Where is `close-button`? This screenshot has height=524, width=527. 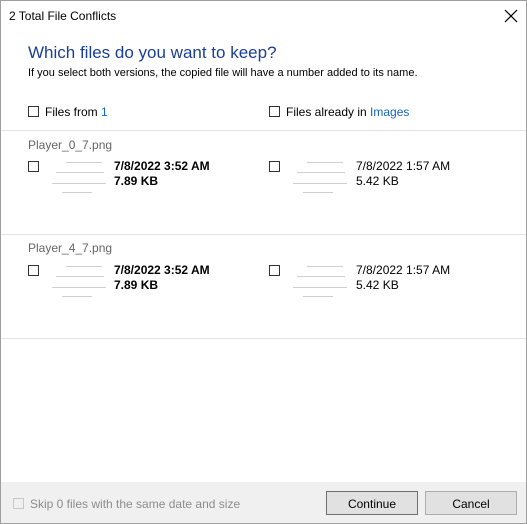
close-button is located at coordinates (511, 16).